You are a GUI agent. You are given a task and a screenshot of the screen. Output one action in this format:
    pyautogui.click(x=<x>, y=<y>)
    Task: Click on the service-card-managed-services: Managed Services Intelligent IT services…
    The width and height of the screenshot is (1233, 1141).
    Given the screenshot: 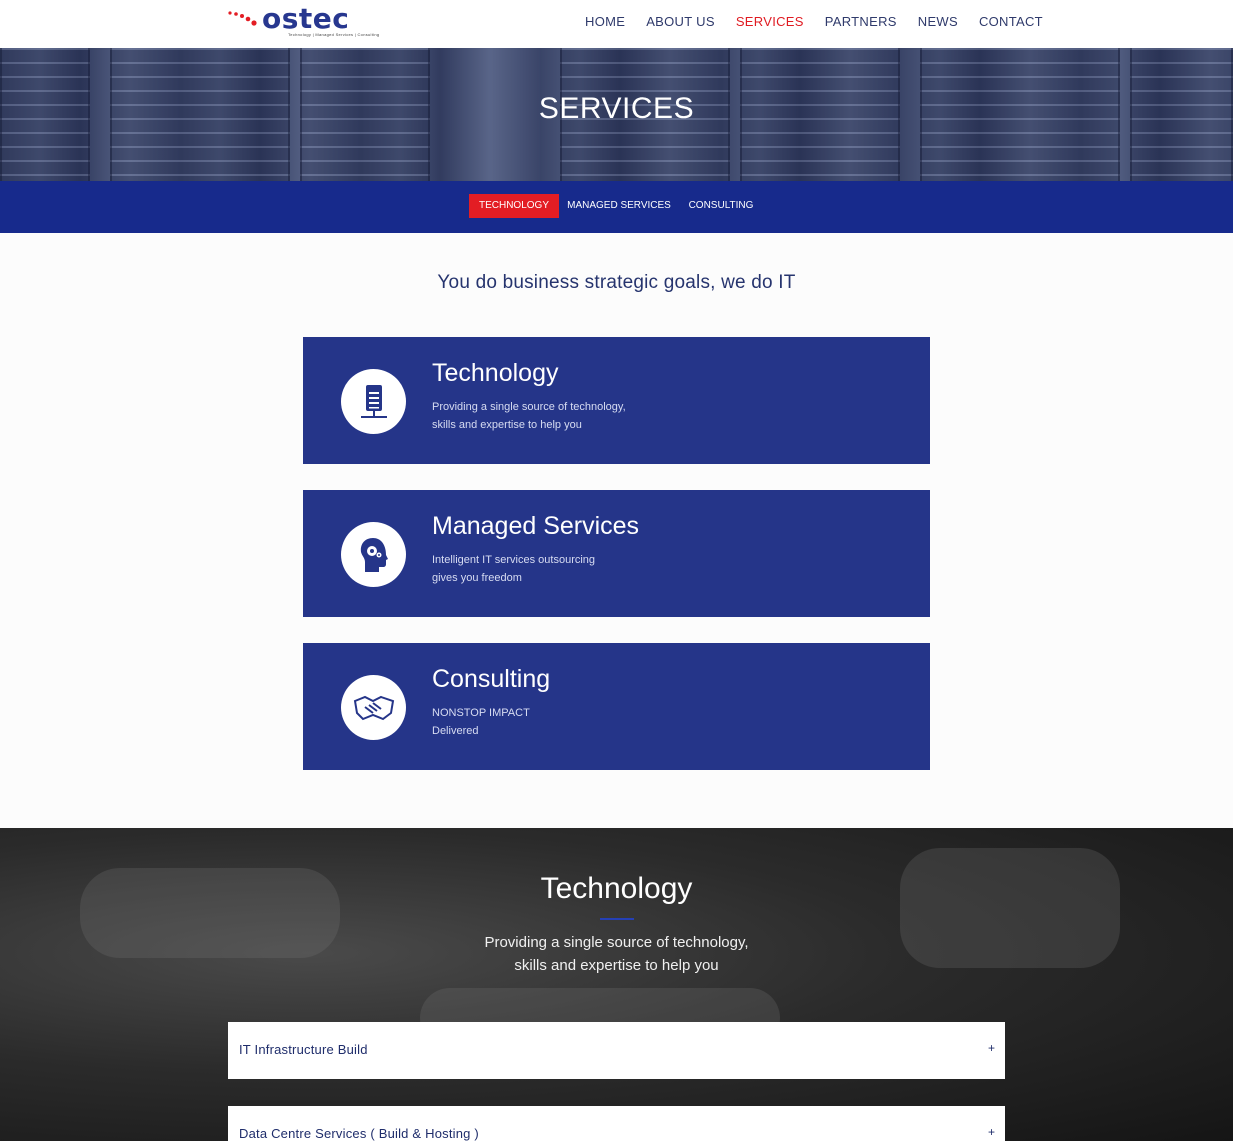 What is the action you would take?
    pyautogui.click(x=616, y=553)
    